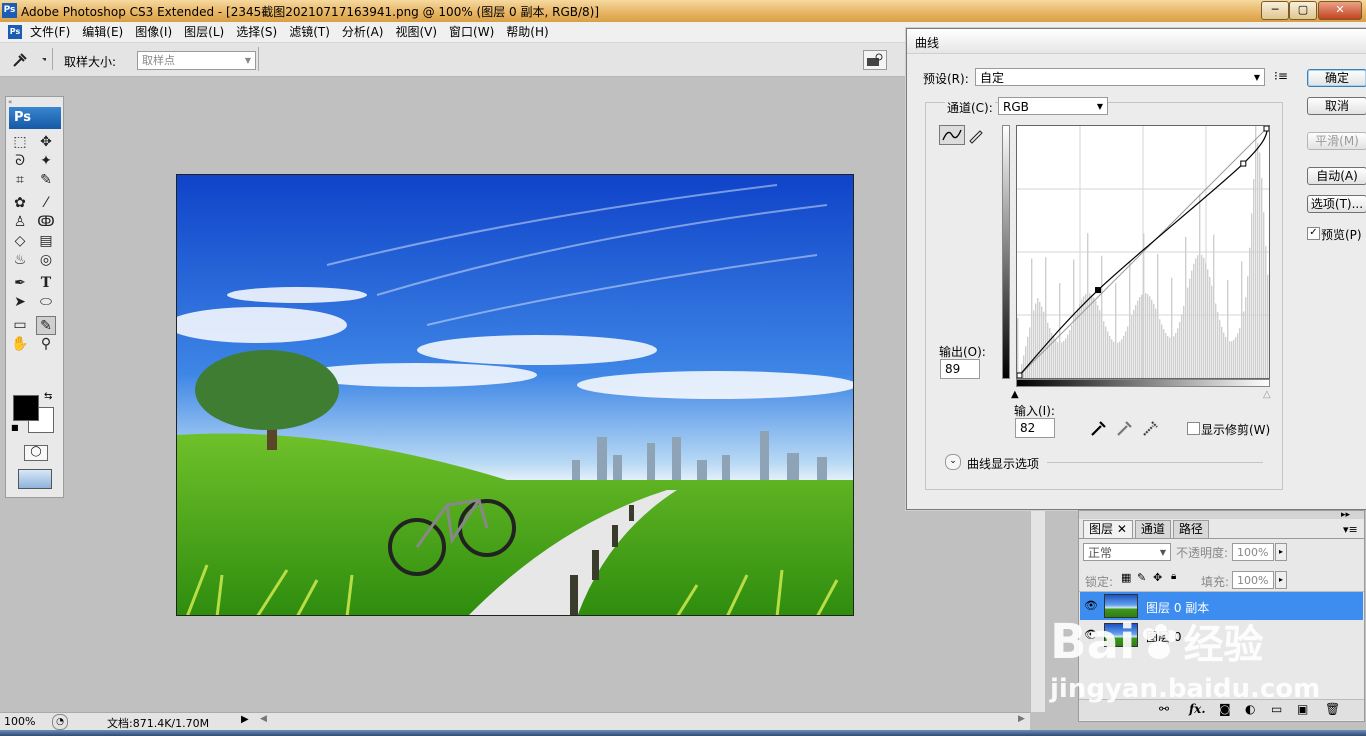  What do you see at coordinates (1003, 463) in the screenshot?
I see `curve-display-options-label: 曲线显示选项` at bounding box center [1003, 463].